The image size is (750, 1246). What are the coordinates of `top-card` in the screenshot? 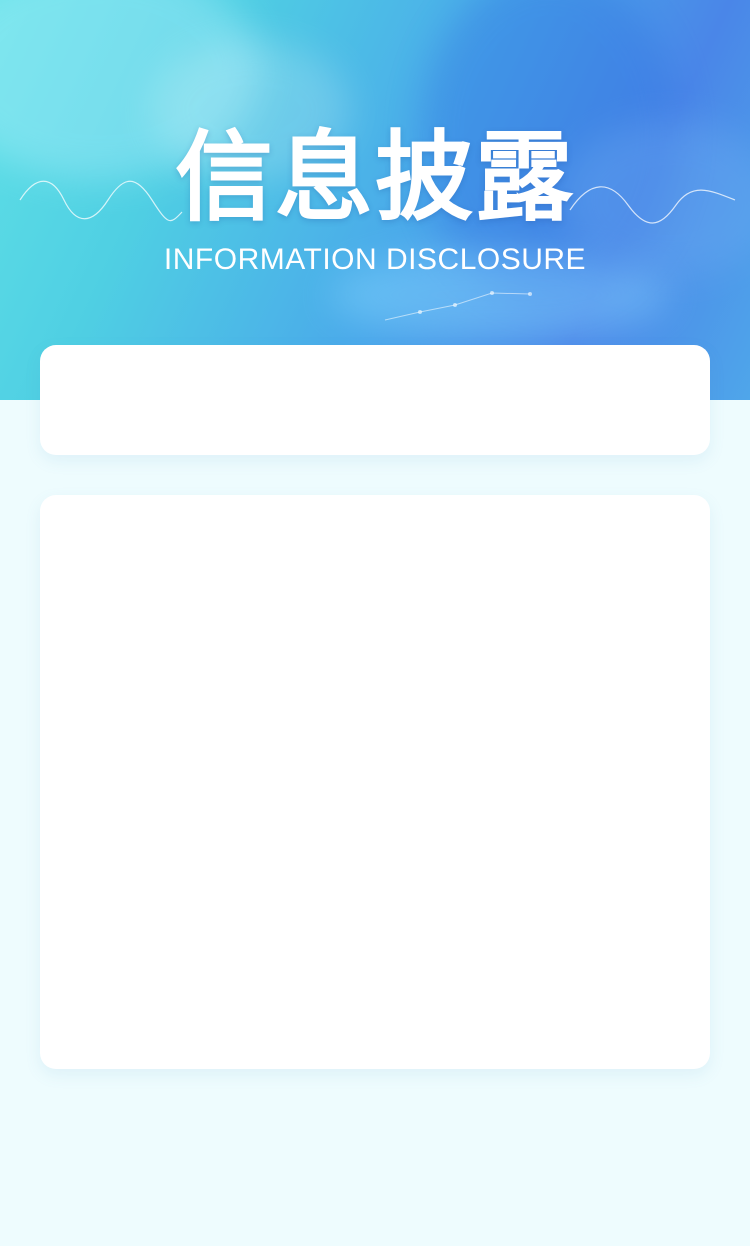 It's located at (375, 400).